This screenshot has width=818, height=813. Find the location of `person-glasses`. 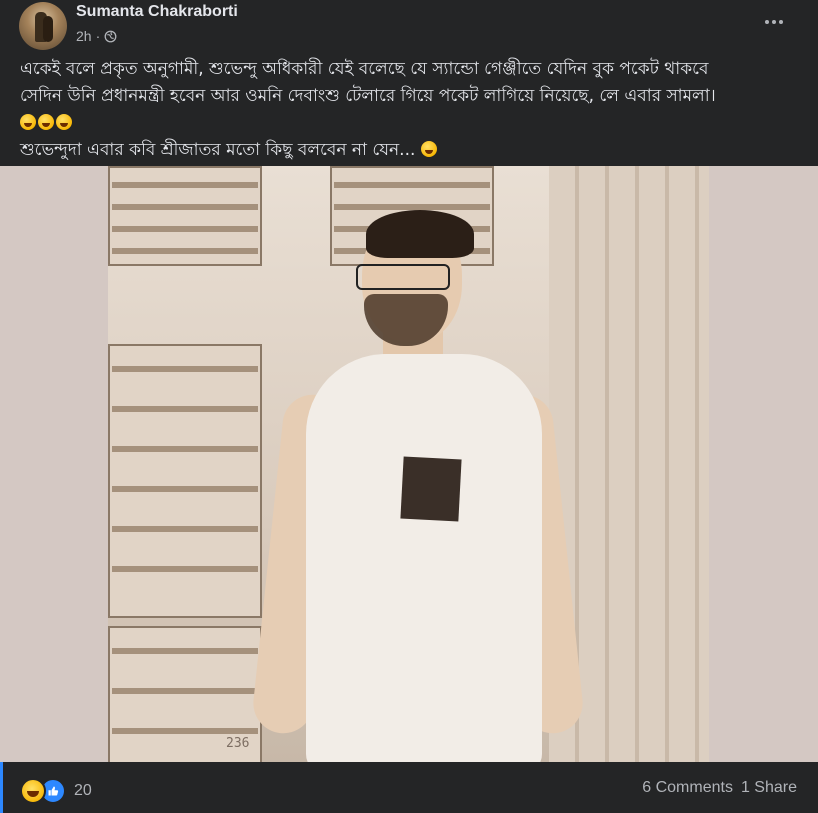

person-glasses is located at coordinates (403, 277).